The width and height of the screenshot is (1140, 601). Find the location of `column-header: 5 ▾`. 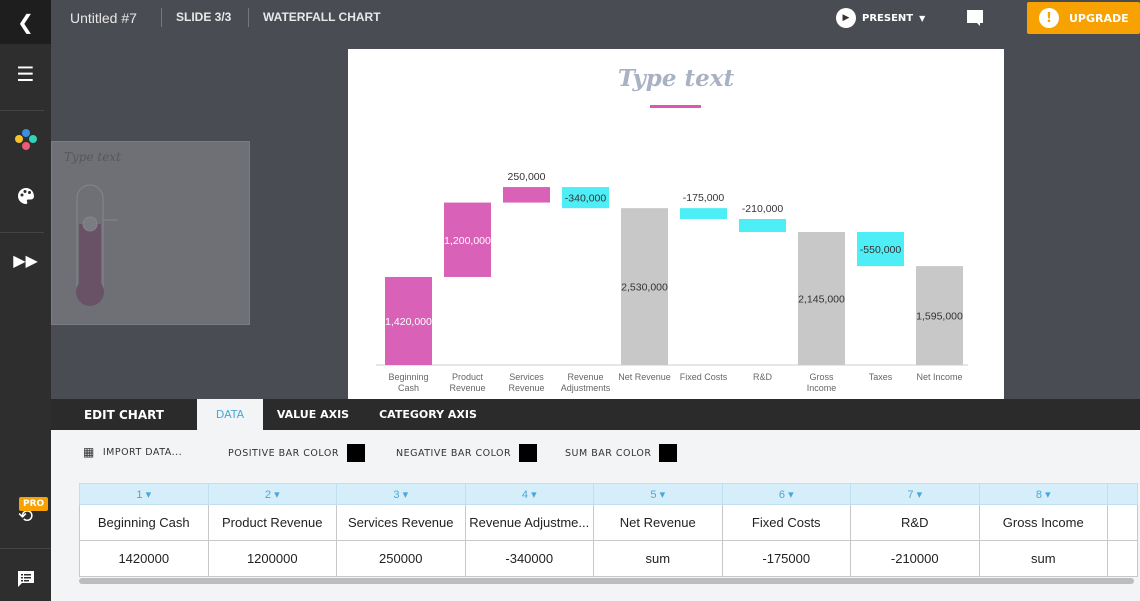

column-header: 5 ▾ is located at coordinates (658, 494).